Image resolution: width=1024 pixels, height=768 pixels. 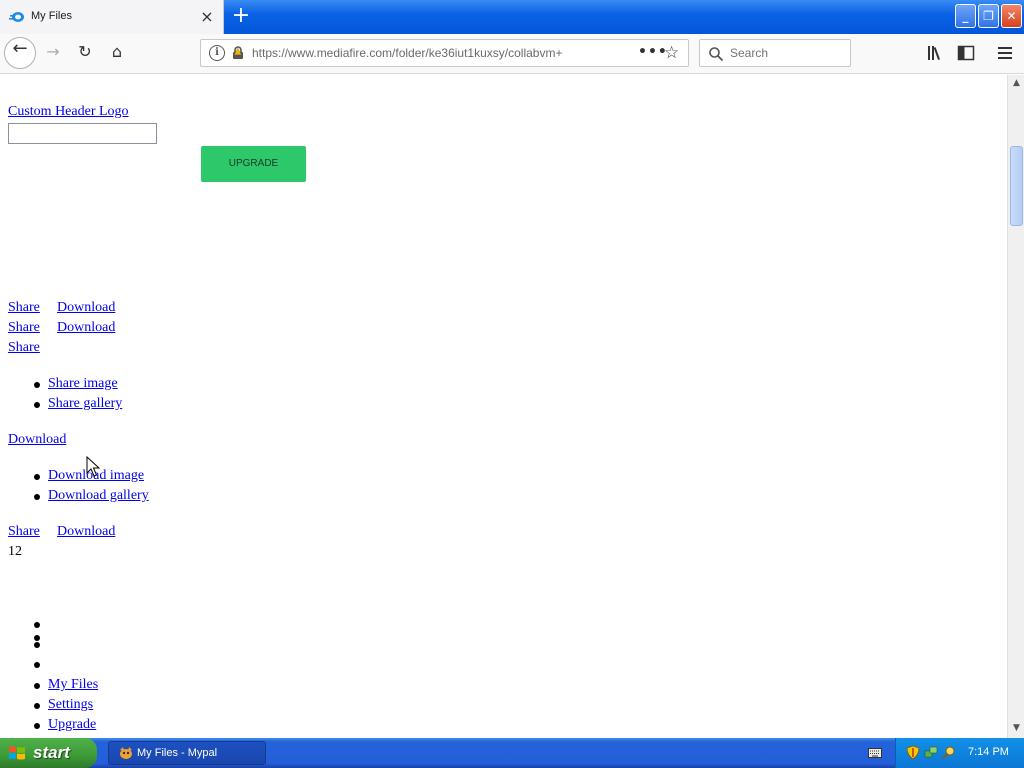 I want to click on page-scrollbar: ▲ ▼, so click(x=1015, y=406).